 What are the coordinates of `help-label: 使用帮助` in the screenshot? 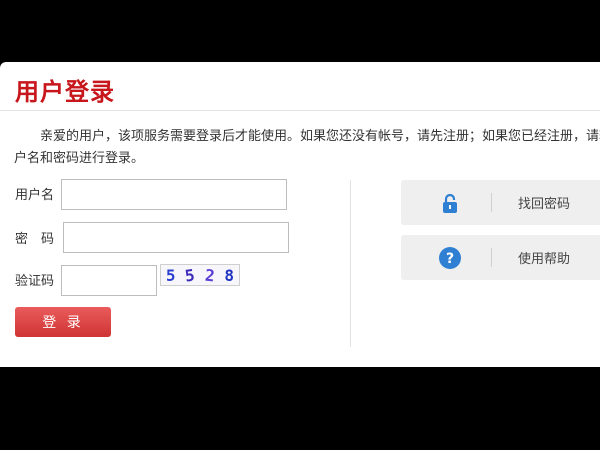 It's located at (544, 259).